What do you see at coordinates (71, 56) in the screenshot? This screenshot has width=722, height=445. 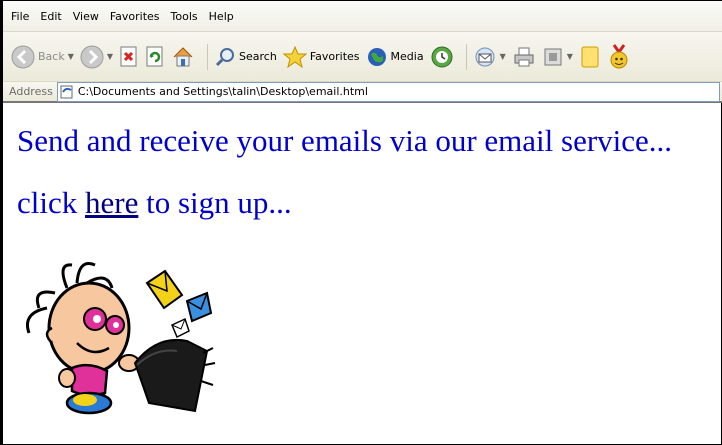 I see `back-dropdown-icon: ▼` at bounding box center [71, 56].